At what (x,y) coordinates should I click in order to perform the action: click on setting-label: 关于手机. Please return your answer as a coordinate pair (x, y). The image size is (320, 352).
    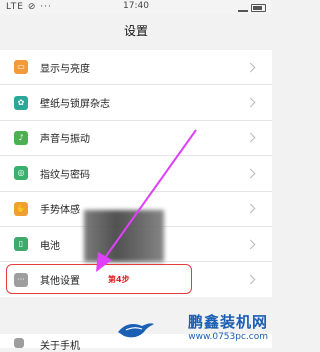
    Looking at the image, I should click on (60, 346).